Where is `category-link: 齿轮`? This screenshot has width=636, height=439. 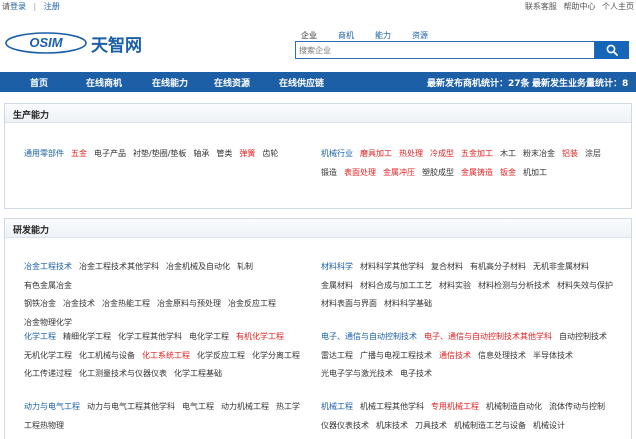 category-link: 齿轮 is located at coordinates (270, 154).